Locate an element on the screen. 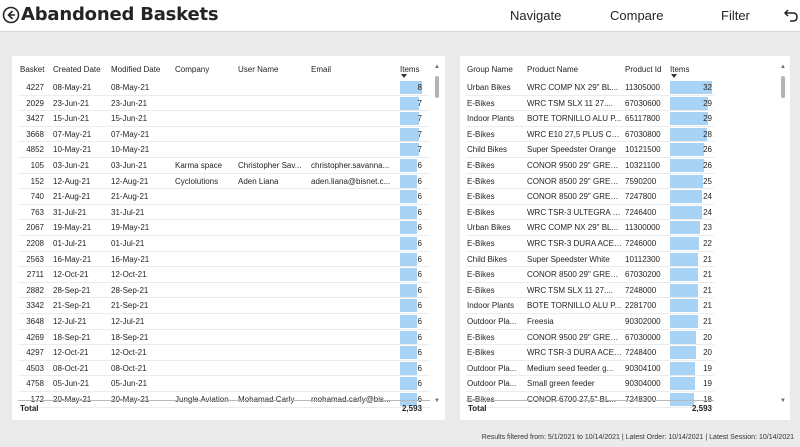 The height and width of the screenshot is (447, 800). items-value: 26 is located at coordinates (707, 165).